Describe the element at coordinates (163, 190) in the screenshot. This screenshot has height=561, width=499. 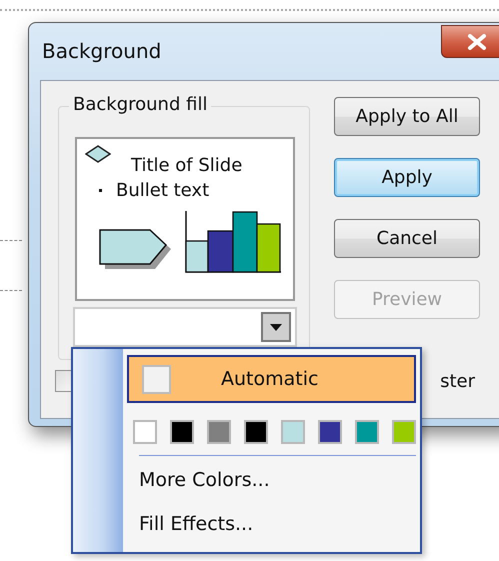
I see `preview-bullet-text: Bullet text` at that location.